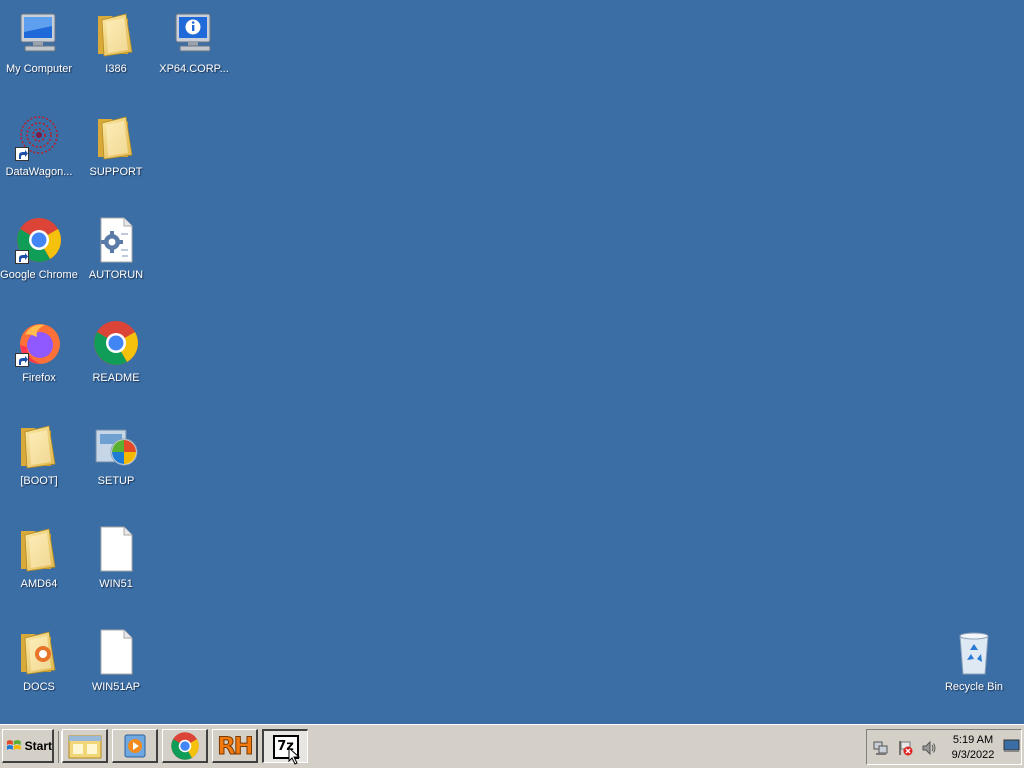  I want to click on desktop-icon-win51ap: WIN51AP, so click(116, 668).